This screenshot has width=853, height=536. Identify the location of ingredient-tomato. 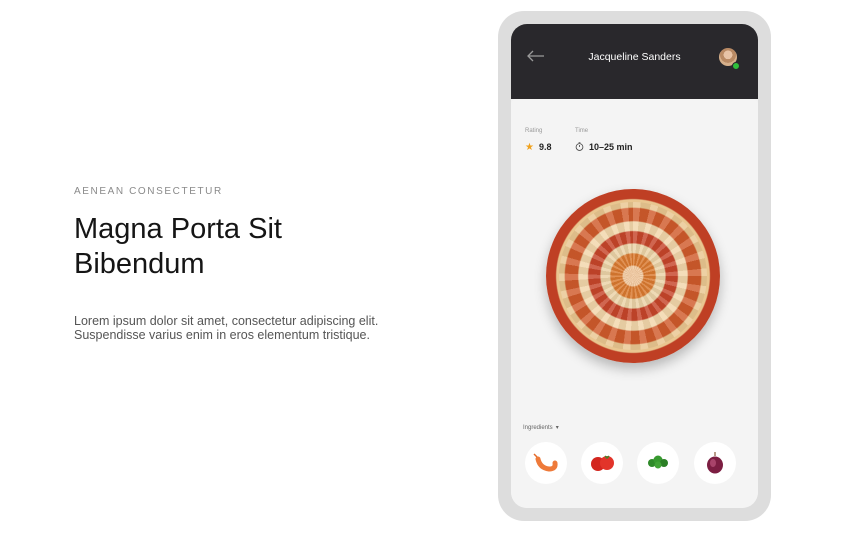
(602, 463).